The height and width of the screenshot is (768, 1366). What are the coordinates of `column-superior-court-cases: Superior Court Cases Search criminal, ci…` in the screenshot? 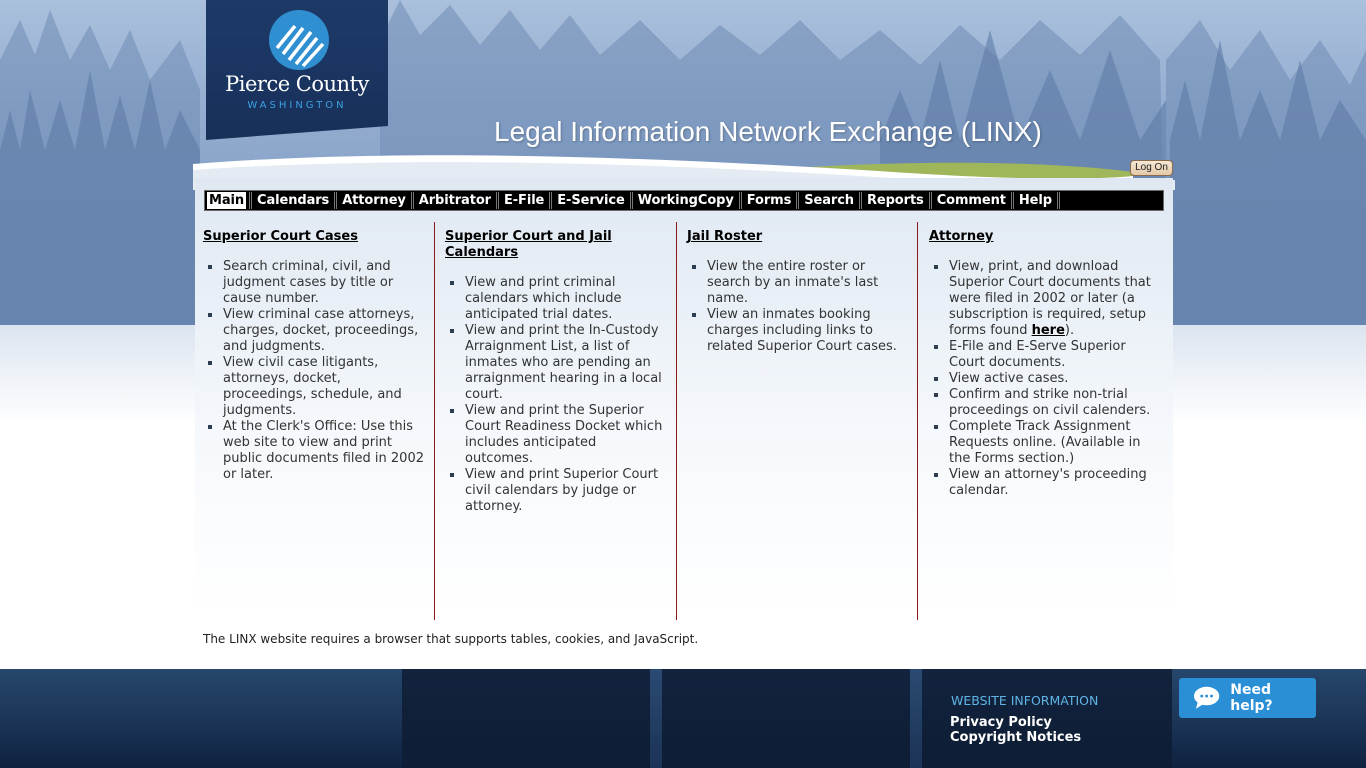 It's located at (319, 421).